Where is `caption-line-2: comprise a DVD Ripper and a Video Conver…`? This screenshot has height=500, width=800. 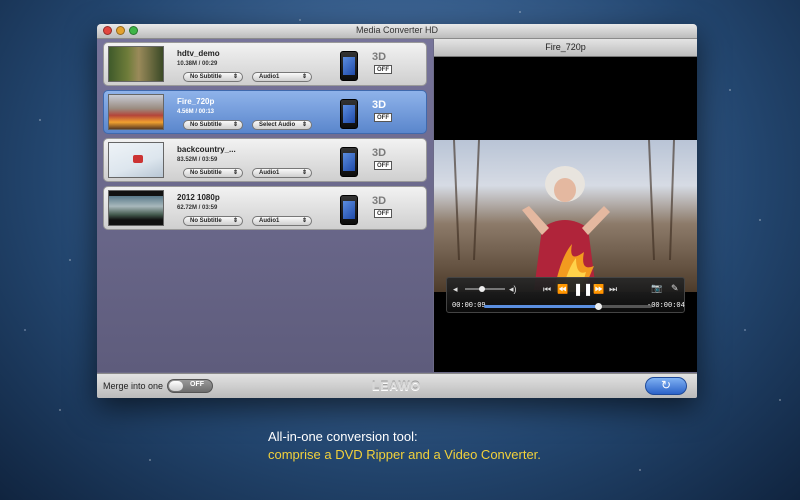 caption-line-2: comprise a DVD Ripper and a Video Conver… is located at coordinates (404, 454).